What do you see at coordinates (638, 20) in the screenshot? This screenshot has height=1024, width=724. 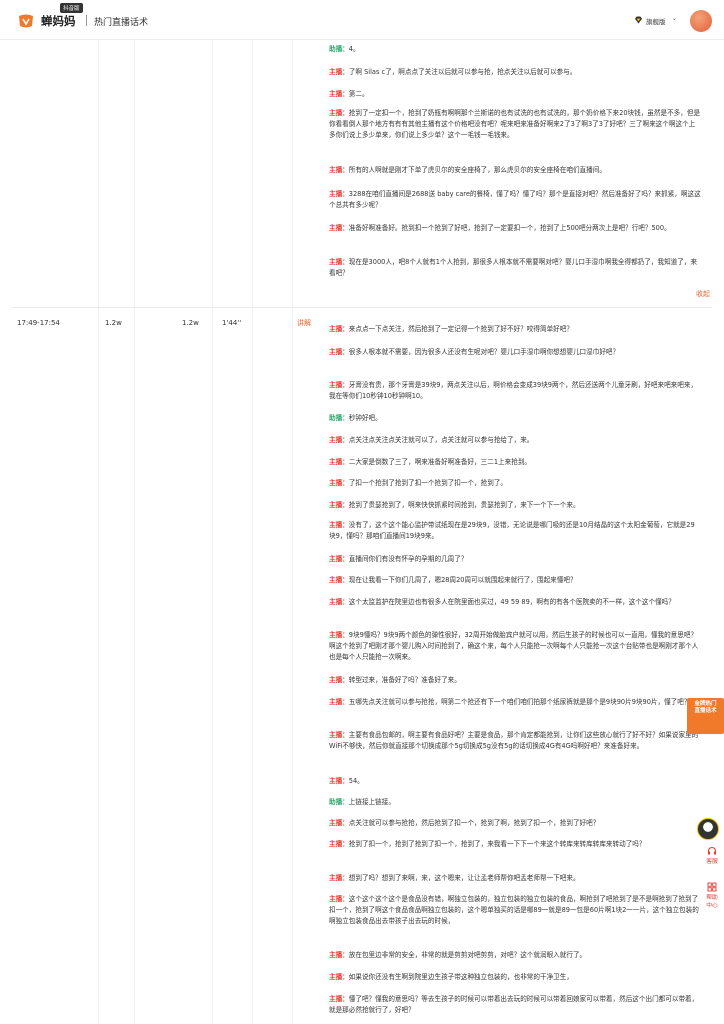 I see `diamond-icon` at bounding box center [638, 20].